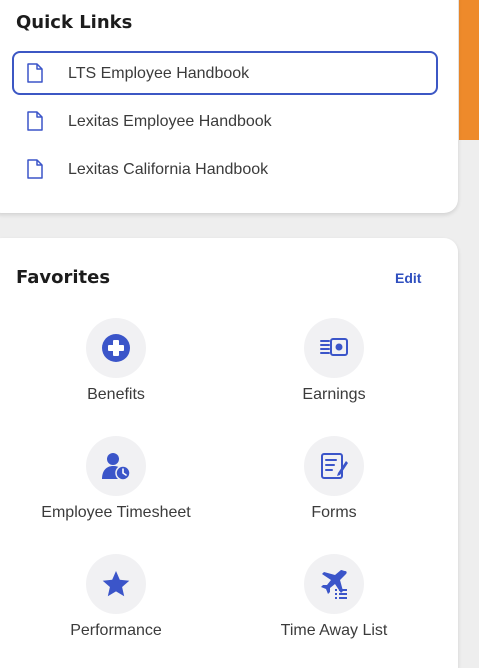 Image resolution: width=479 pixels, height=668 pixels. I want to click on favorite-earnings: Earnings, so click(334, 368).